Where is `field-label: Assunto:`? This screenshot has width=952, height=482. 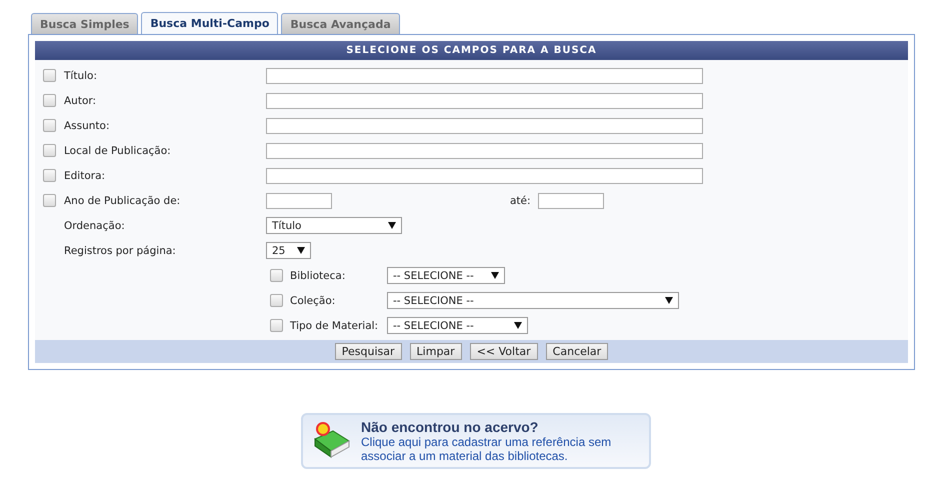 field-label: Assunto: is located at coordinates (87, 126).